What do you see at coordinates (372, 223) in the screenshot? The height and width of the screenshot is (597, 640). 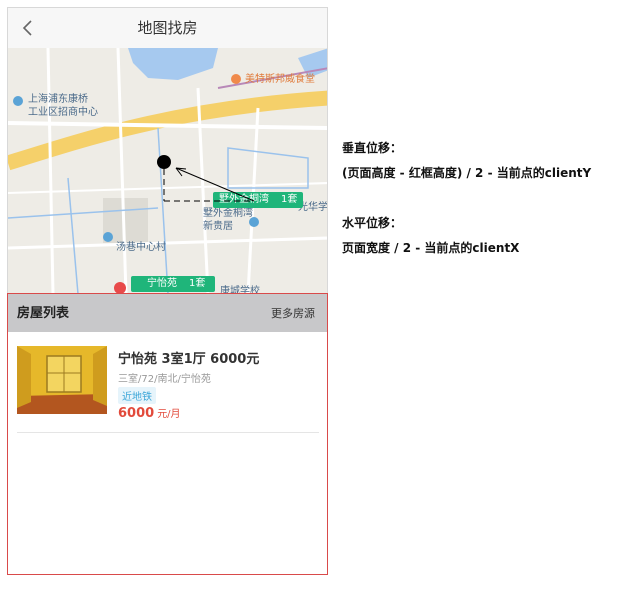 I see `horizontal-offset-title: 水平位移：` at bounding box center [372, 223].